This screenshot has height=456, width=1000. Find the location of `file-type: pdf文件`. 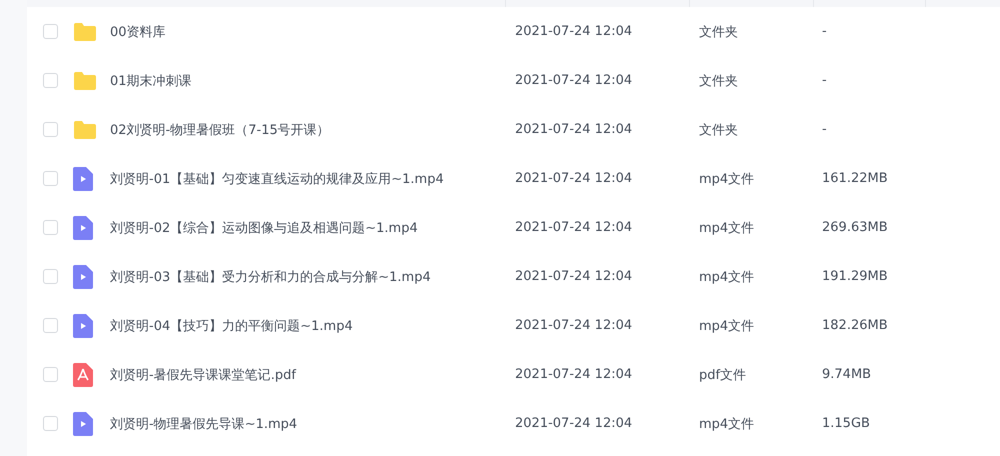

file-type: pdf文件 is located at coordinates (722, 375).